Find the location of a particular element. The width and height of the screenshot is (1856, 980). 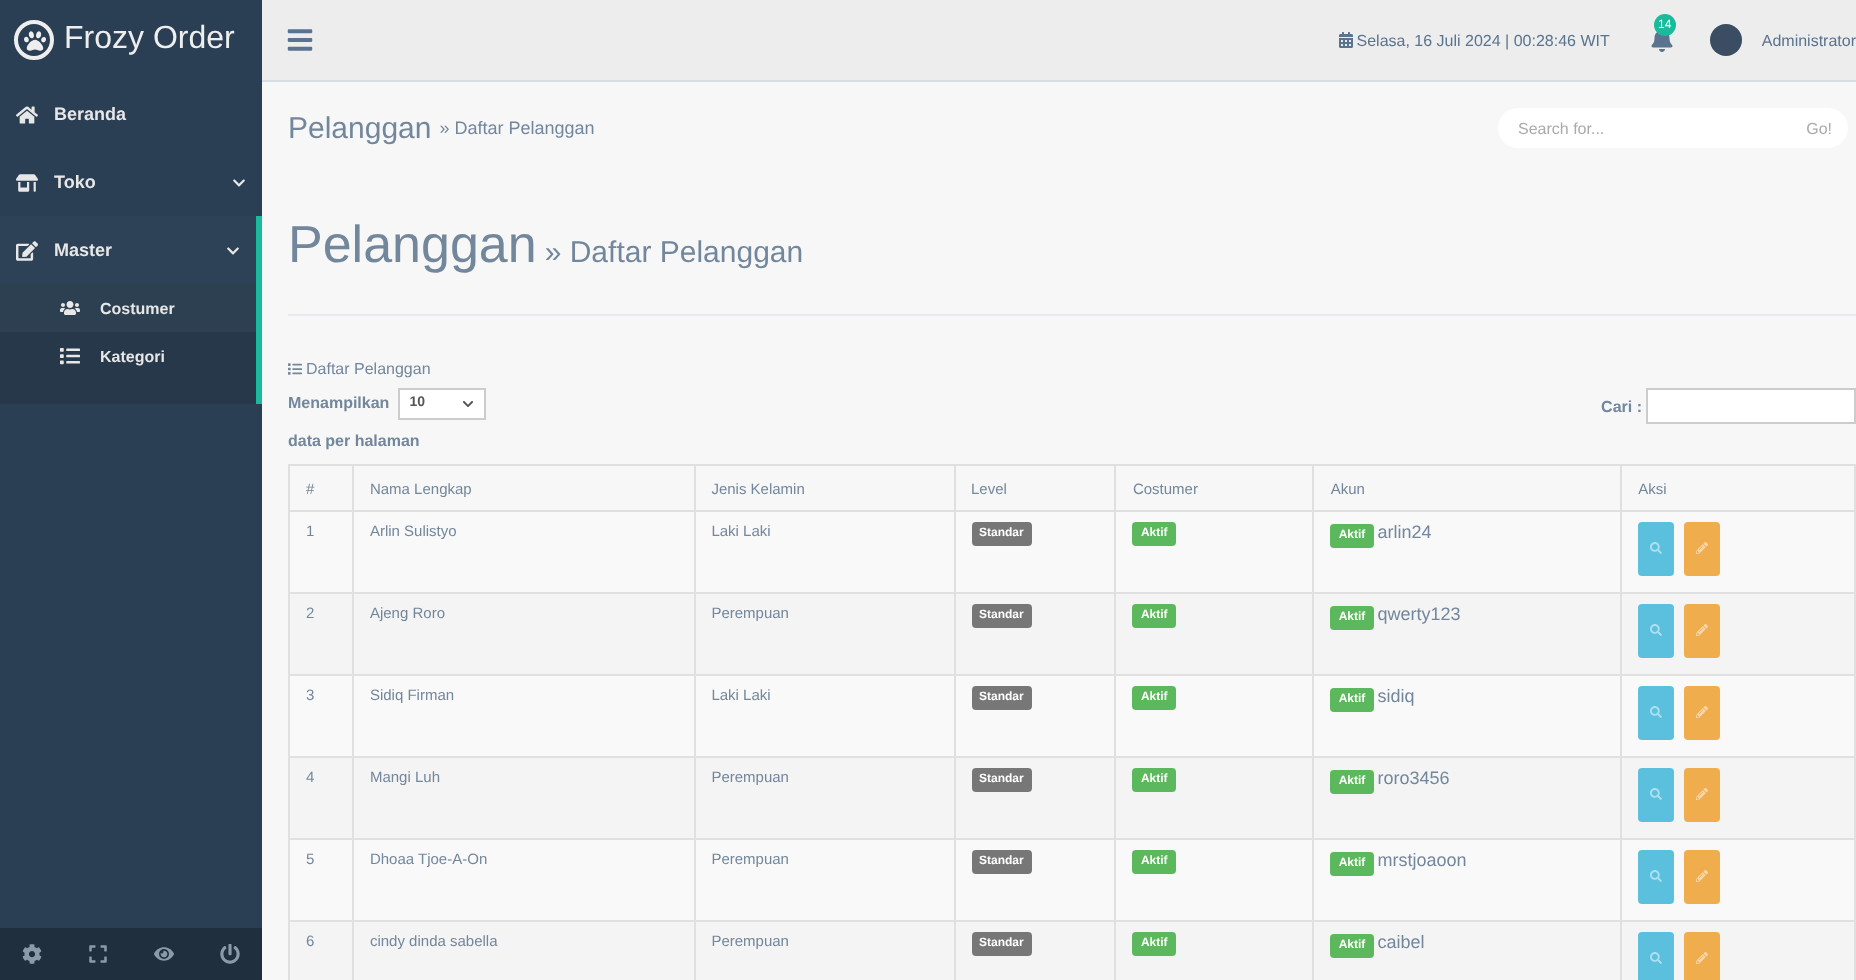

avatar is located at coordinates (1725, 40).